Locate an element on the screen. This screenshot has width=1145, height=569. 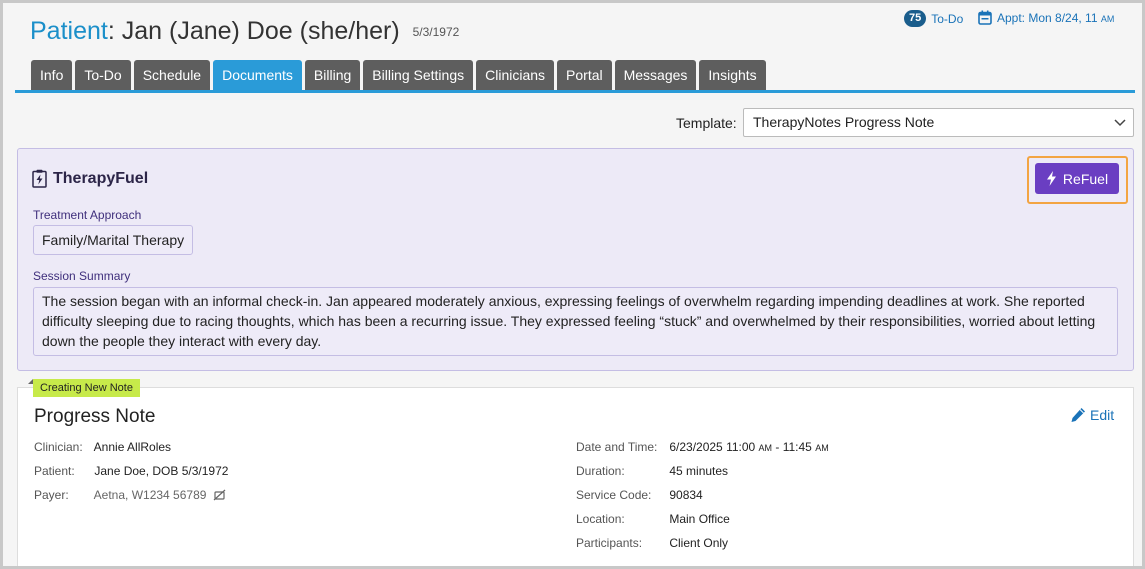
service-code-label: Service Code: is located at coordinates (614, 495).